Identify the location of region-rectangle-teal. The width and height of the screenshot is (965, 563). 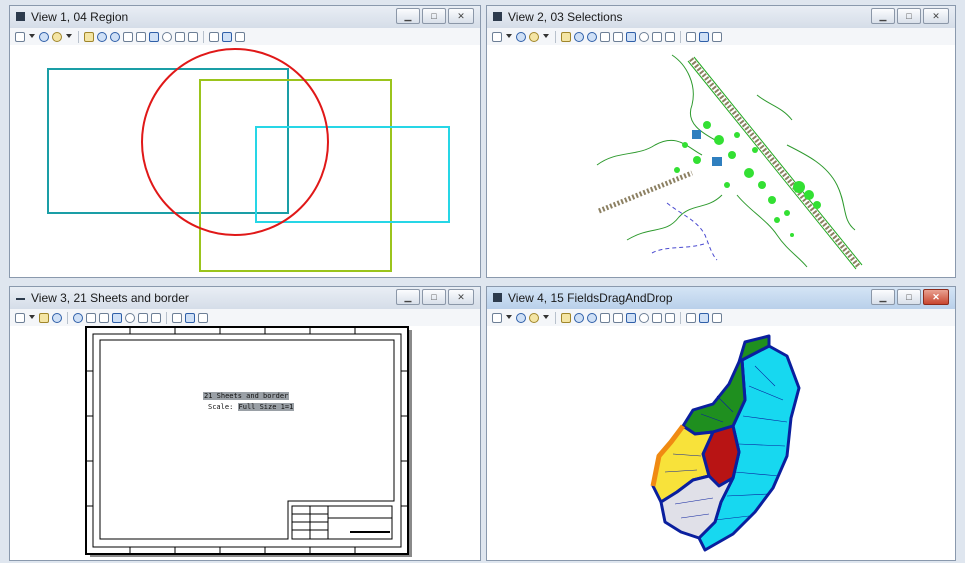
(168, 141).